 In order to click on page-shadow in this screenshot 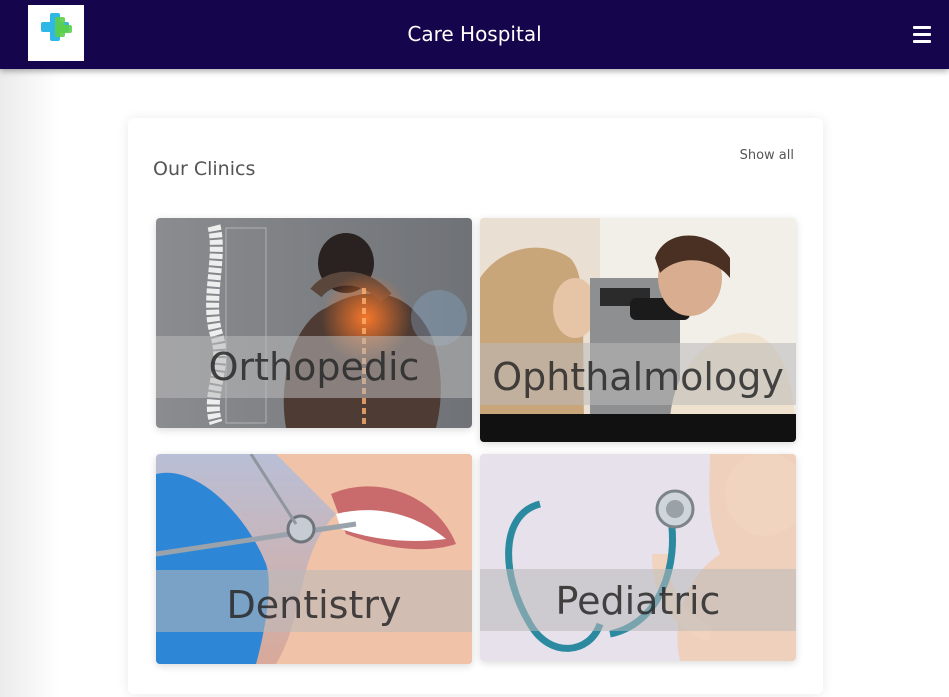, I will do `click(30, 383)`.